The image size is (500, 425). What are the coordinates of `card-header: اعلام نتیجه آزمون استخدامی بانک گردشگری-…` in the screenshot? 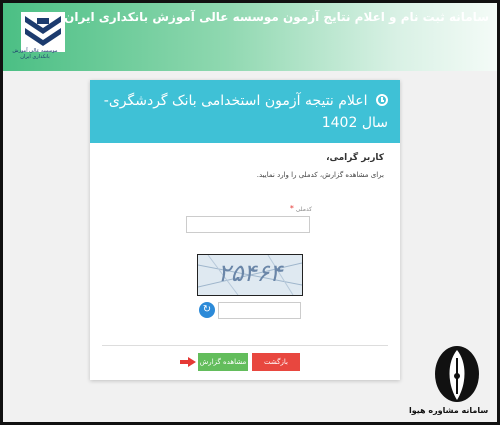 It's located at (245, 111).